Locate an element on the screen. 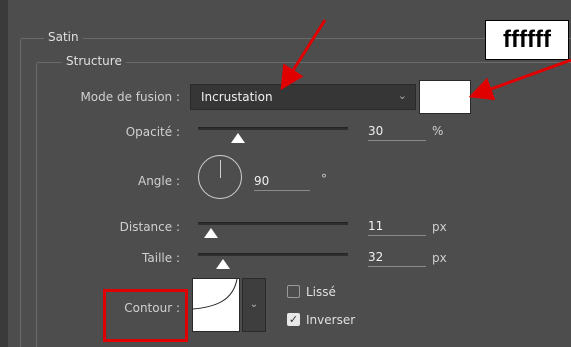 The height and width of the screenshot is (347, 571). annotation-arrows is located at coordinates (425, 60).